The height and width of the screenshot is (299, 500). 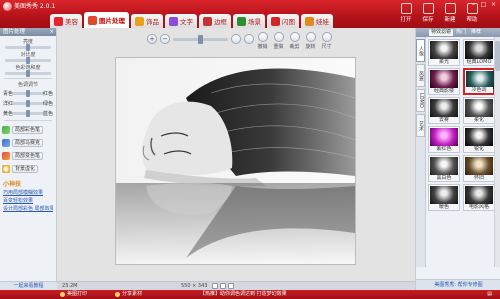 I want to click on tab-effects: 特效滤镜, so click(x=441, y=32).